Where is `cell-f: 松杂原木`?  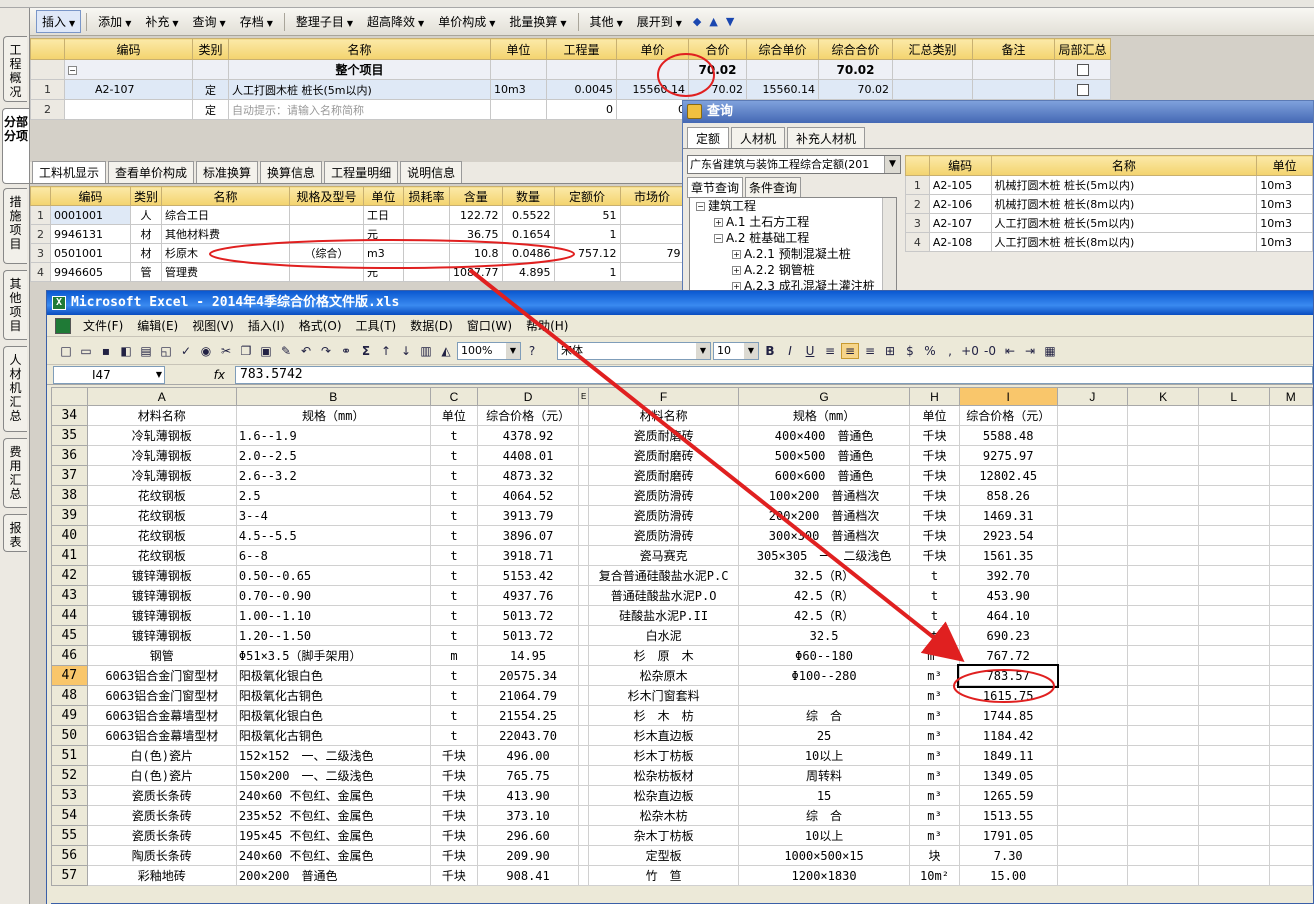
cell-f: 松杂原木 is located at coordinates (663, 675).